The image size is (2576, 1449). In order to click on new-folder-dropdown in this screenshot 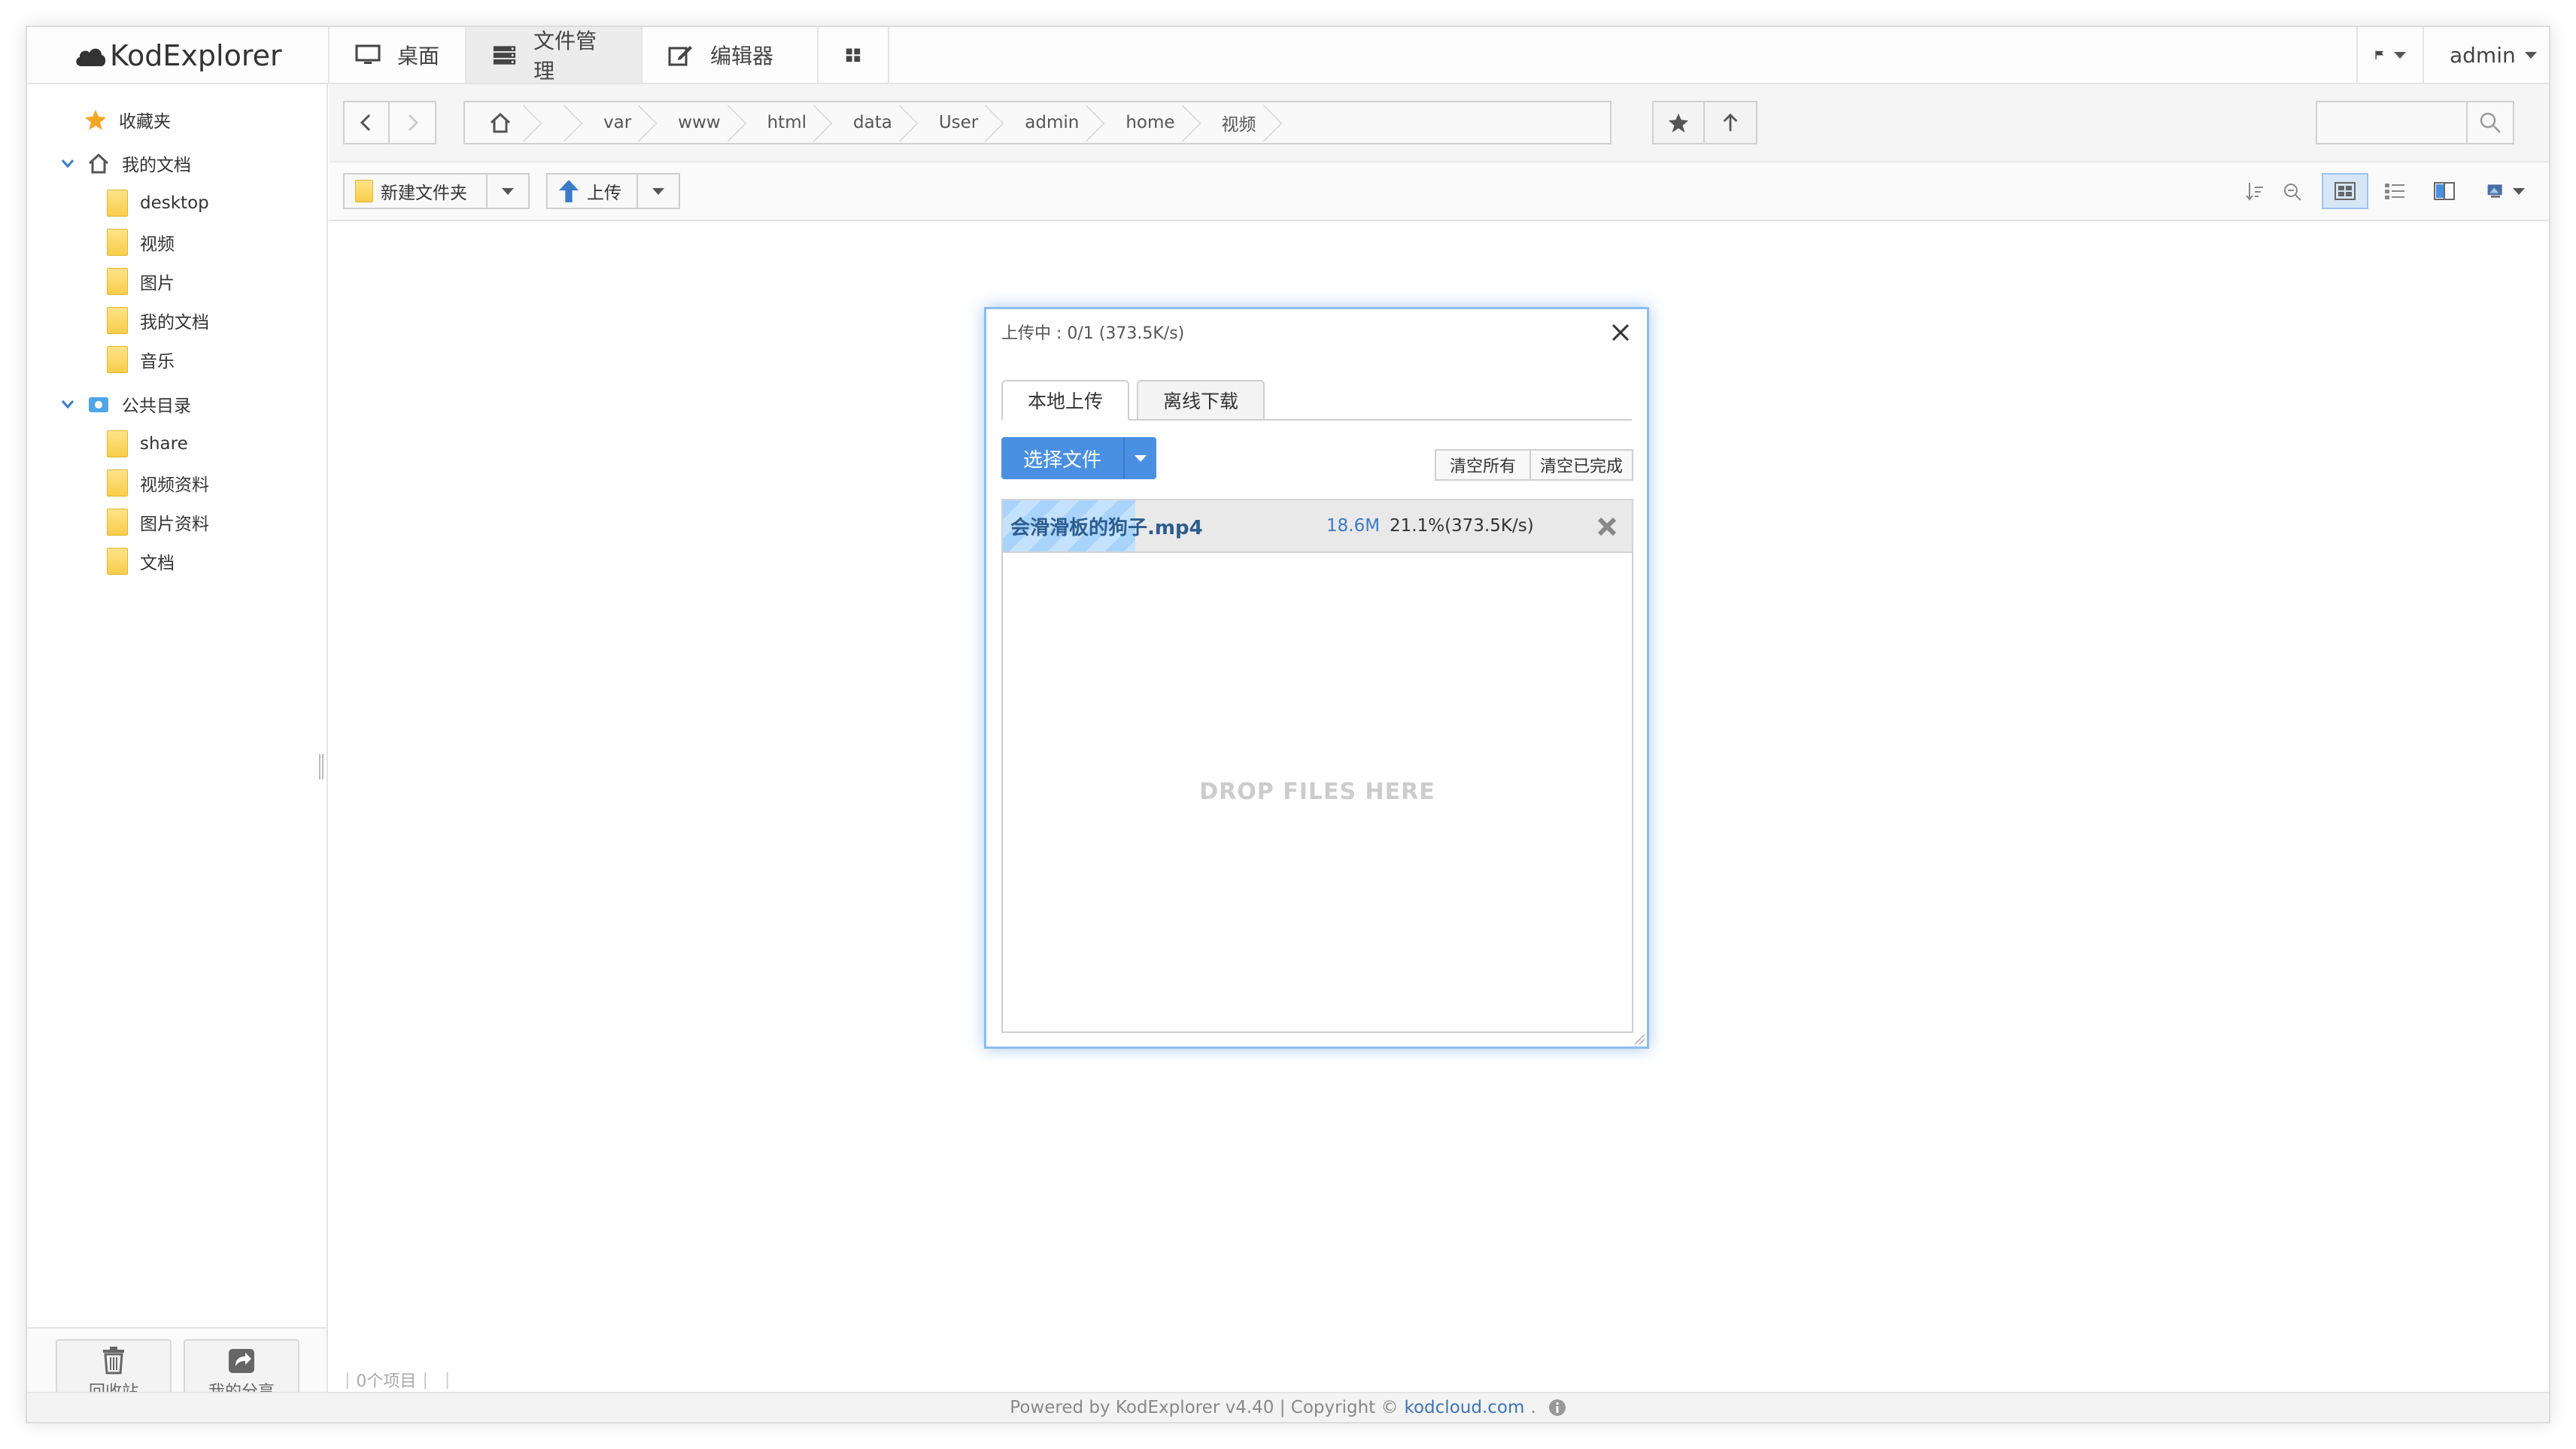, I will do `click(509, 191)`.